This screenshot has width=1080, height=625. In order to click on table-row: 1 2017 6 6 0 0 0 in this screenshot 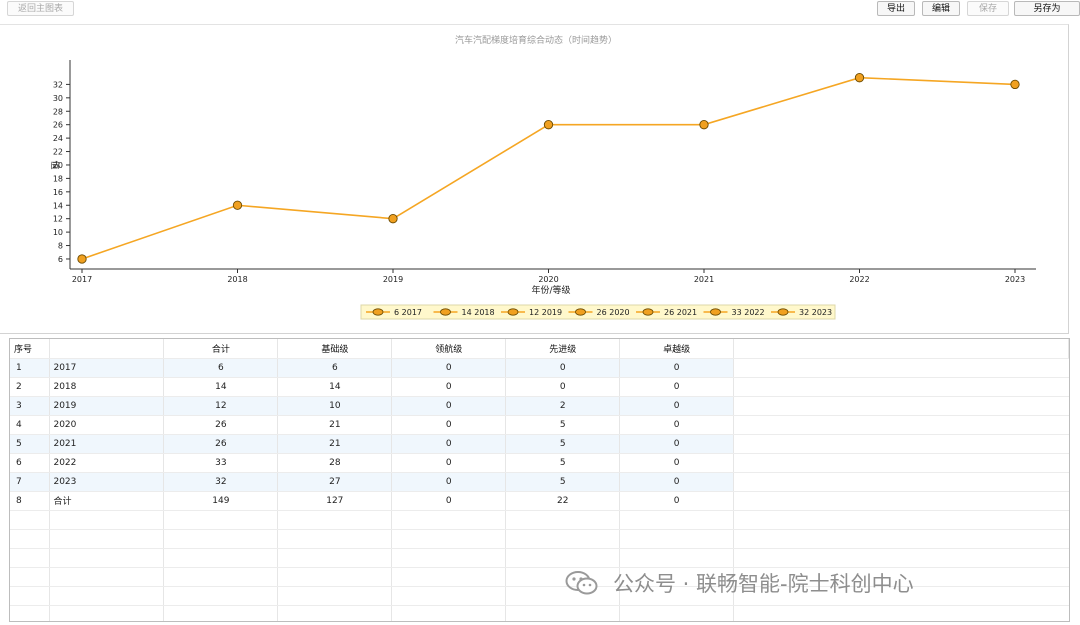, I will do `click(539, 368)`.